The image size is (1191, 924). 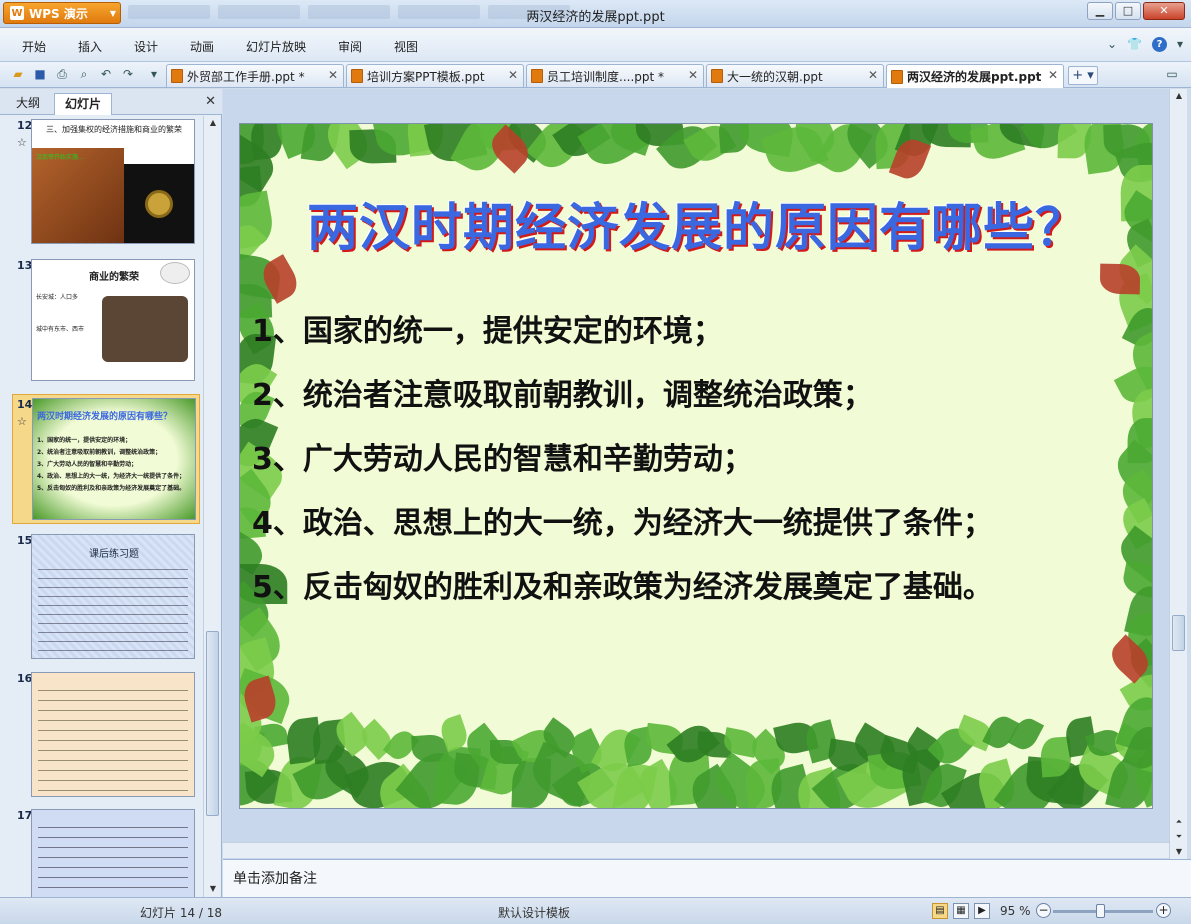 I want to click on close-pane-icon: ✕, so click(x=210, y=101).